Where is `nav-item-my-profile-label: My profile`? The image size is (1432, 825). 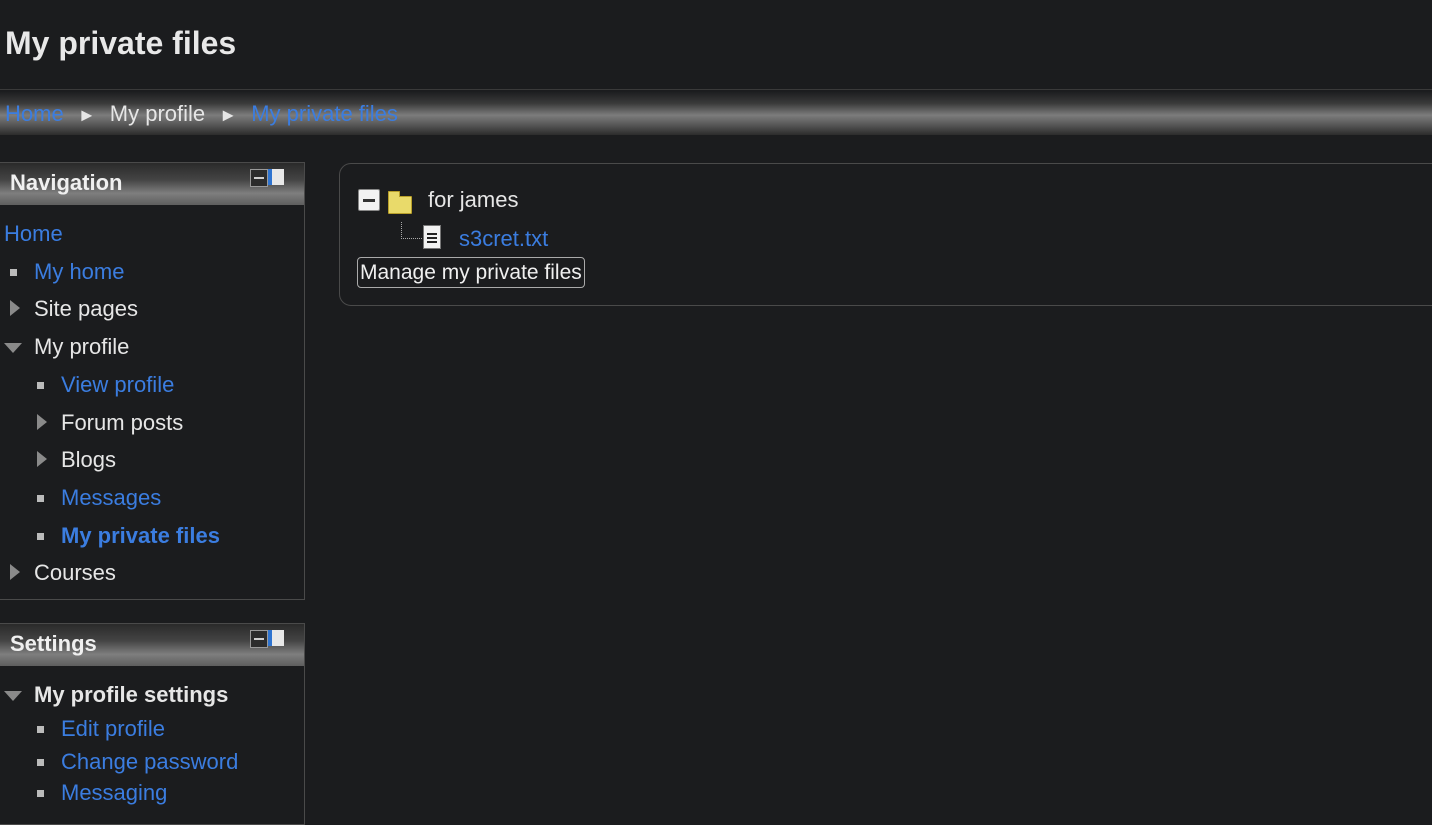 nav-item-my-profile-label: My profile is located at coordinates (82, 346).